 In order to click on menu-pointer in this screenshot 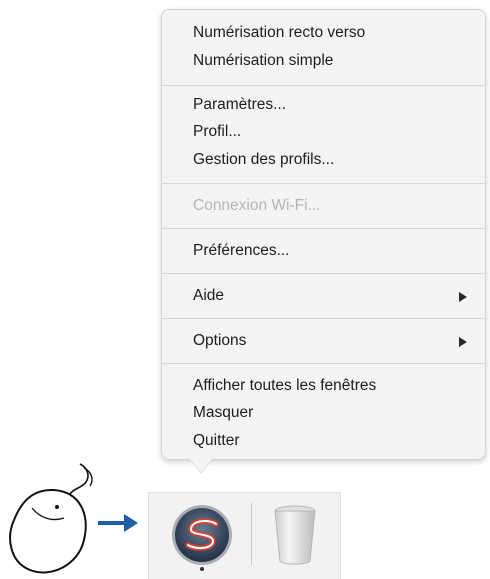, I will do `click(201, 466)`.